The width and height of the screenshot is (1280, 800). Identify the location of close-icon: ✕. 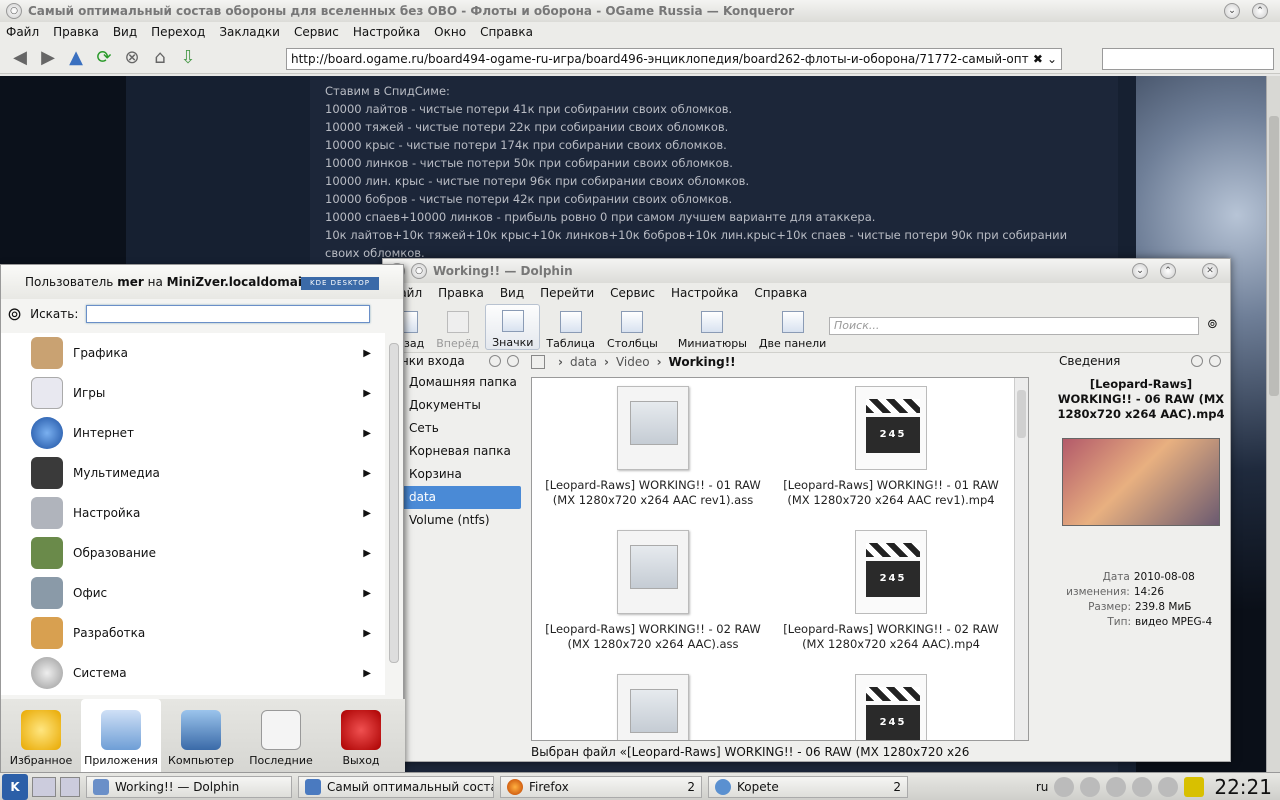
(1210, 271).